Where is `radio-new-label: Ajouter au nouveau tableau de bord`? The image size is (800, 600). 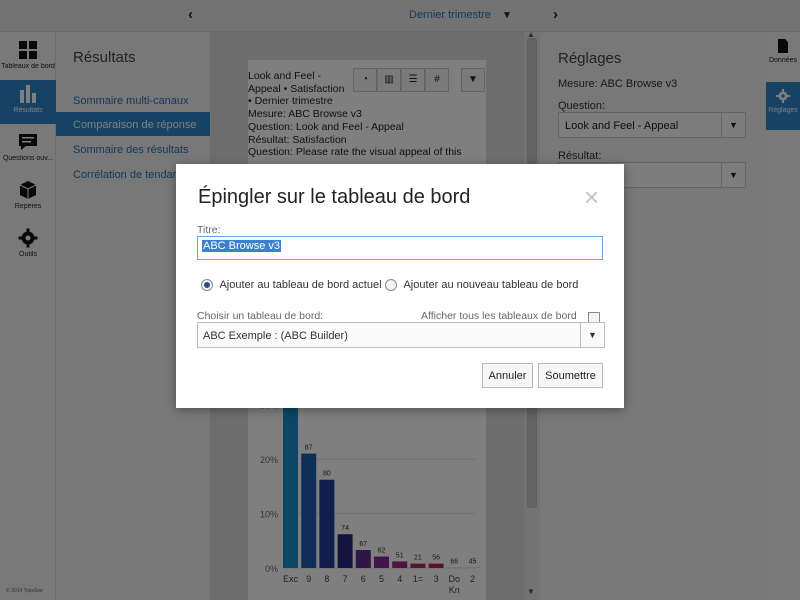 radio-new-label: Ajouter au nouveau tableau de bord is located at coordinates (491, 285).